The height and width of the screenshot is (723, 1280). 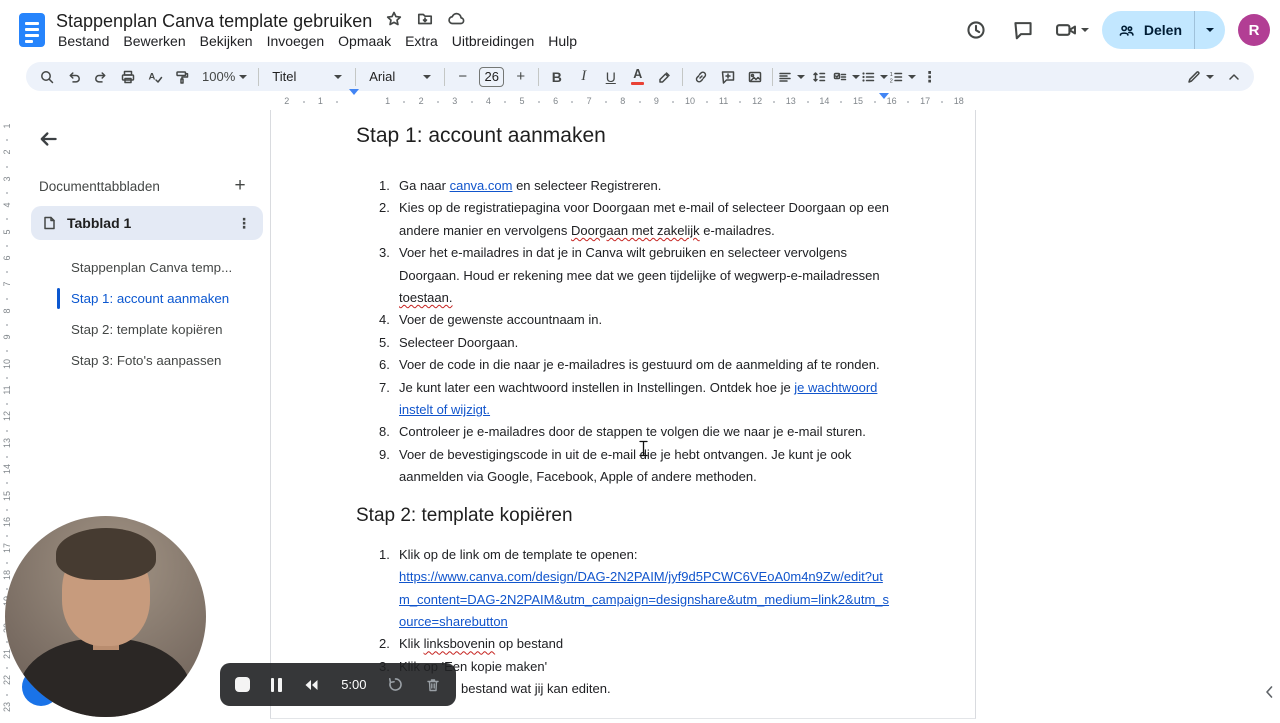 I want to click on spellcheck-icon: A, so click(x=154, y=77).